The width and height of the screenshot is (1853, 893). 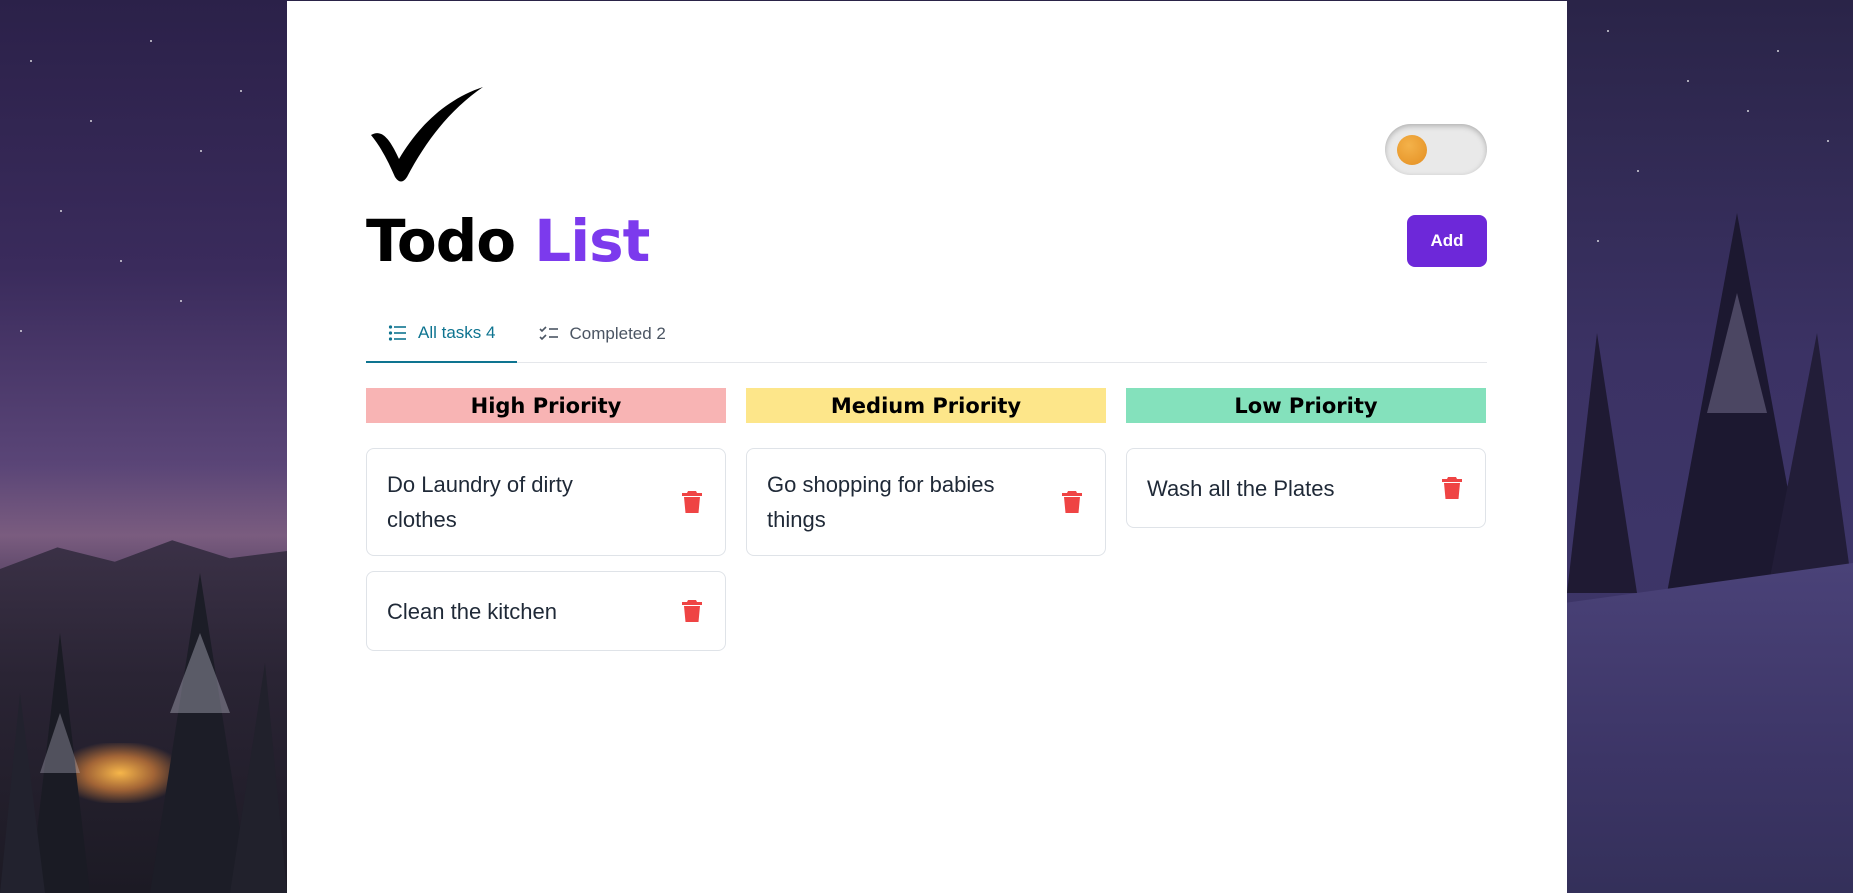 I want to click on task-card: Do Laundry of dirty clothes, so click(x=546, y=502).